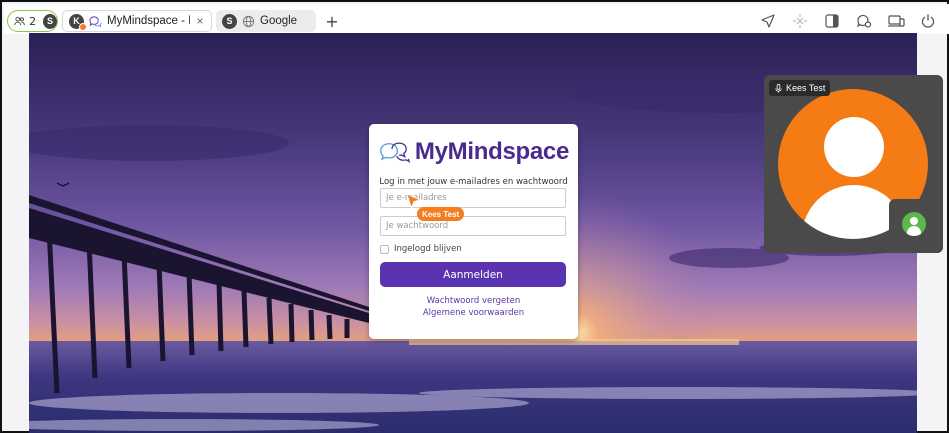 This screenshot has width=949, height=433. What do you see at coordinates (50, 21) in the screenshot?
I see `self-avatar: S` at bounding box center [50, 21].